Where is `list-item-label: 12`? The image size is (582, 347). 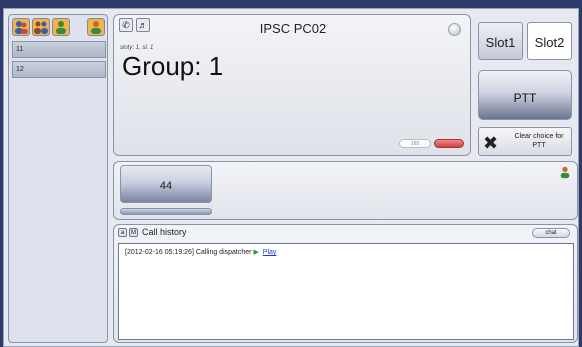 list-item-label: 12 is located at coordinates (20, 69).